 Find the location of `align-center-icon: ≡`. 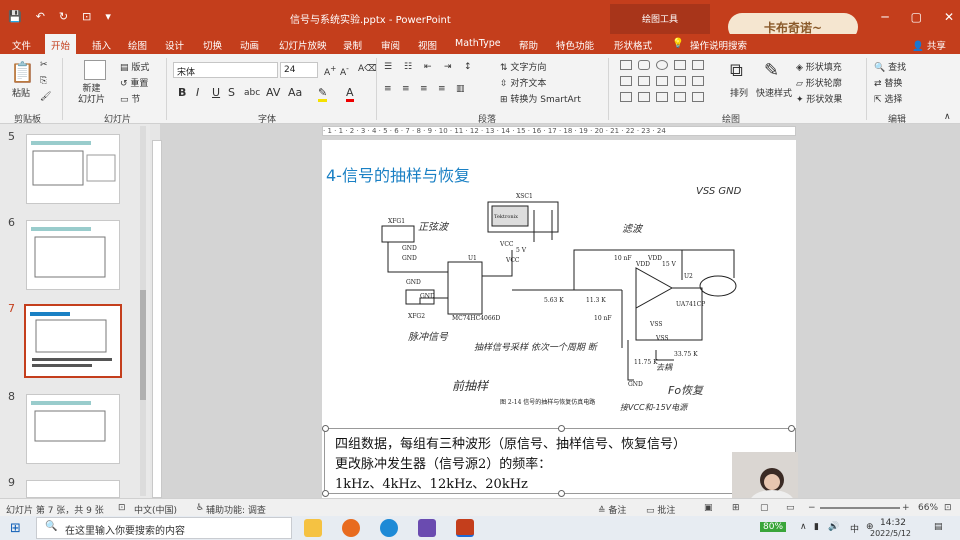

align-center-icon: ≡ is located at coordinates (406, 89).